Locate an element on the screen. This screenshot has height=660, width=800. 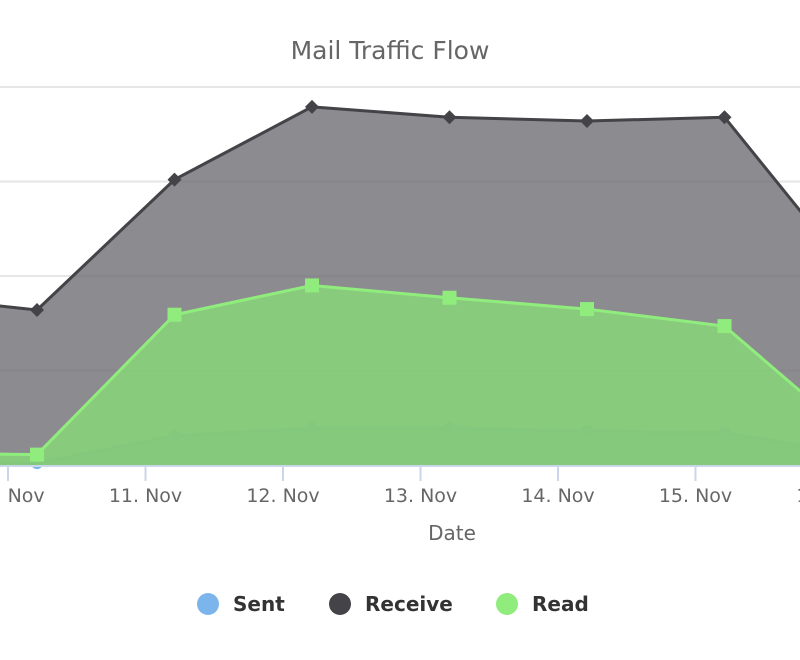
legend-item-sent: Sent is located at coordinates (241, 604).